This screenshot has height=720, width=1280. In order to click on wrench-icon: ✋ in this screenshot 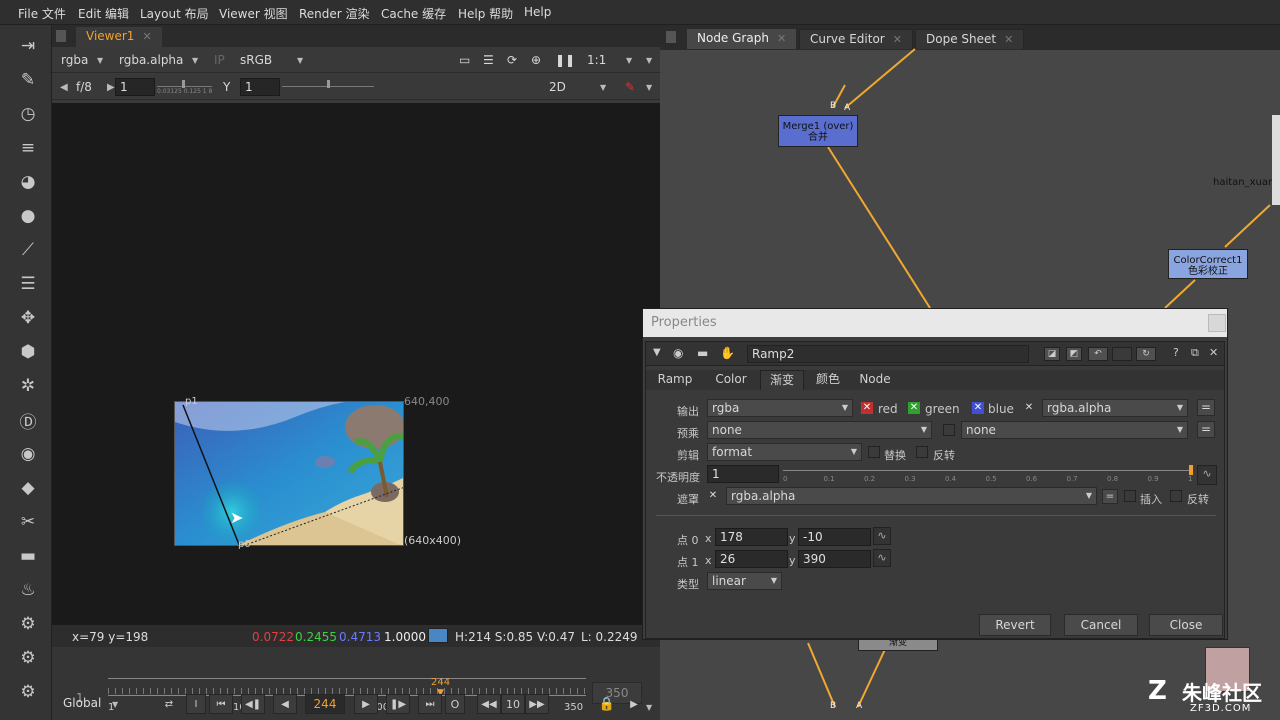, I will do `click(727, 353)`.